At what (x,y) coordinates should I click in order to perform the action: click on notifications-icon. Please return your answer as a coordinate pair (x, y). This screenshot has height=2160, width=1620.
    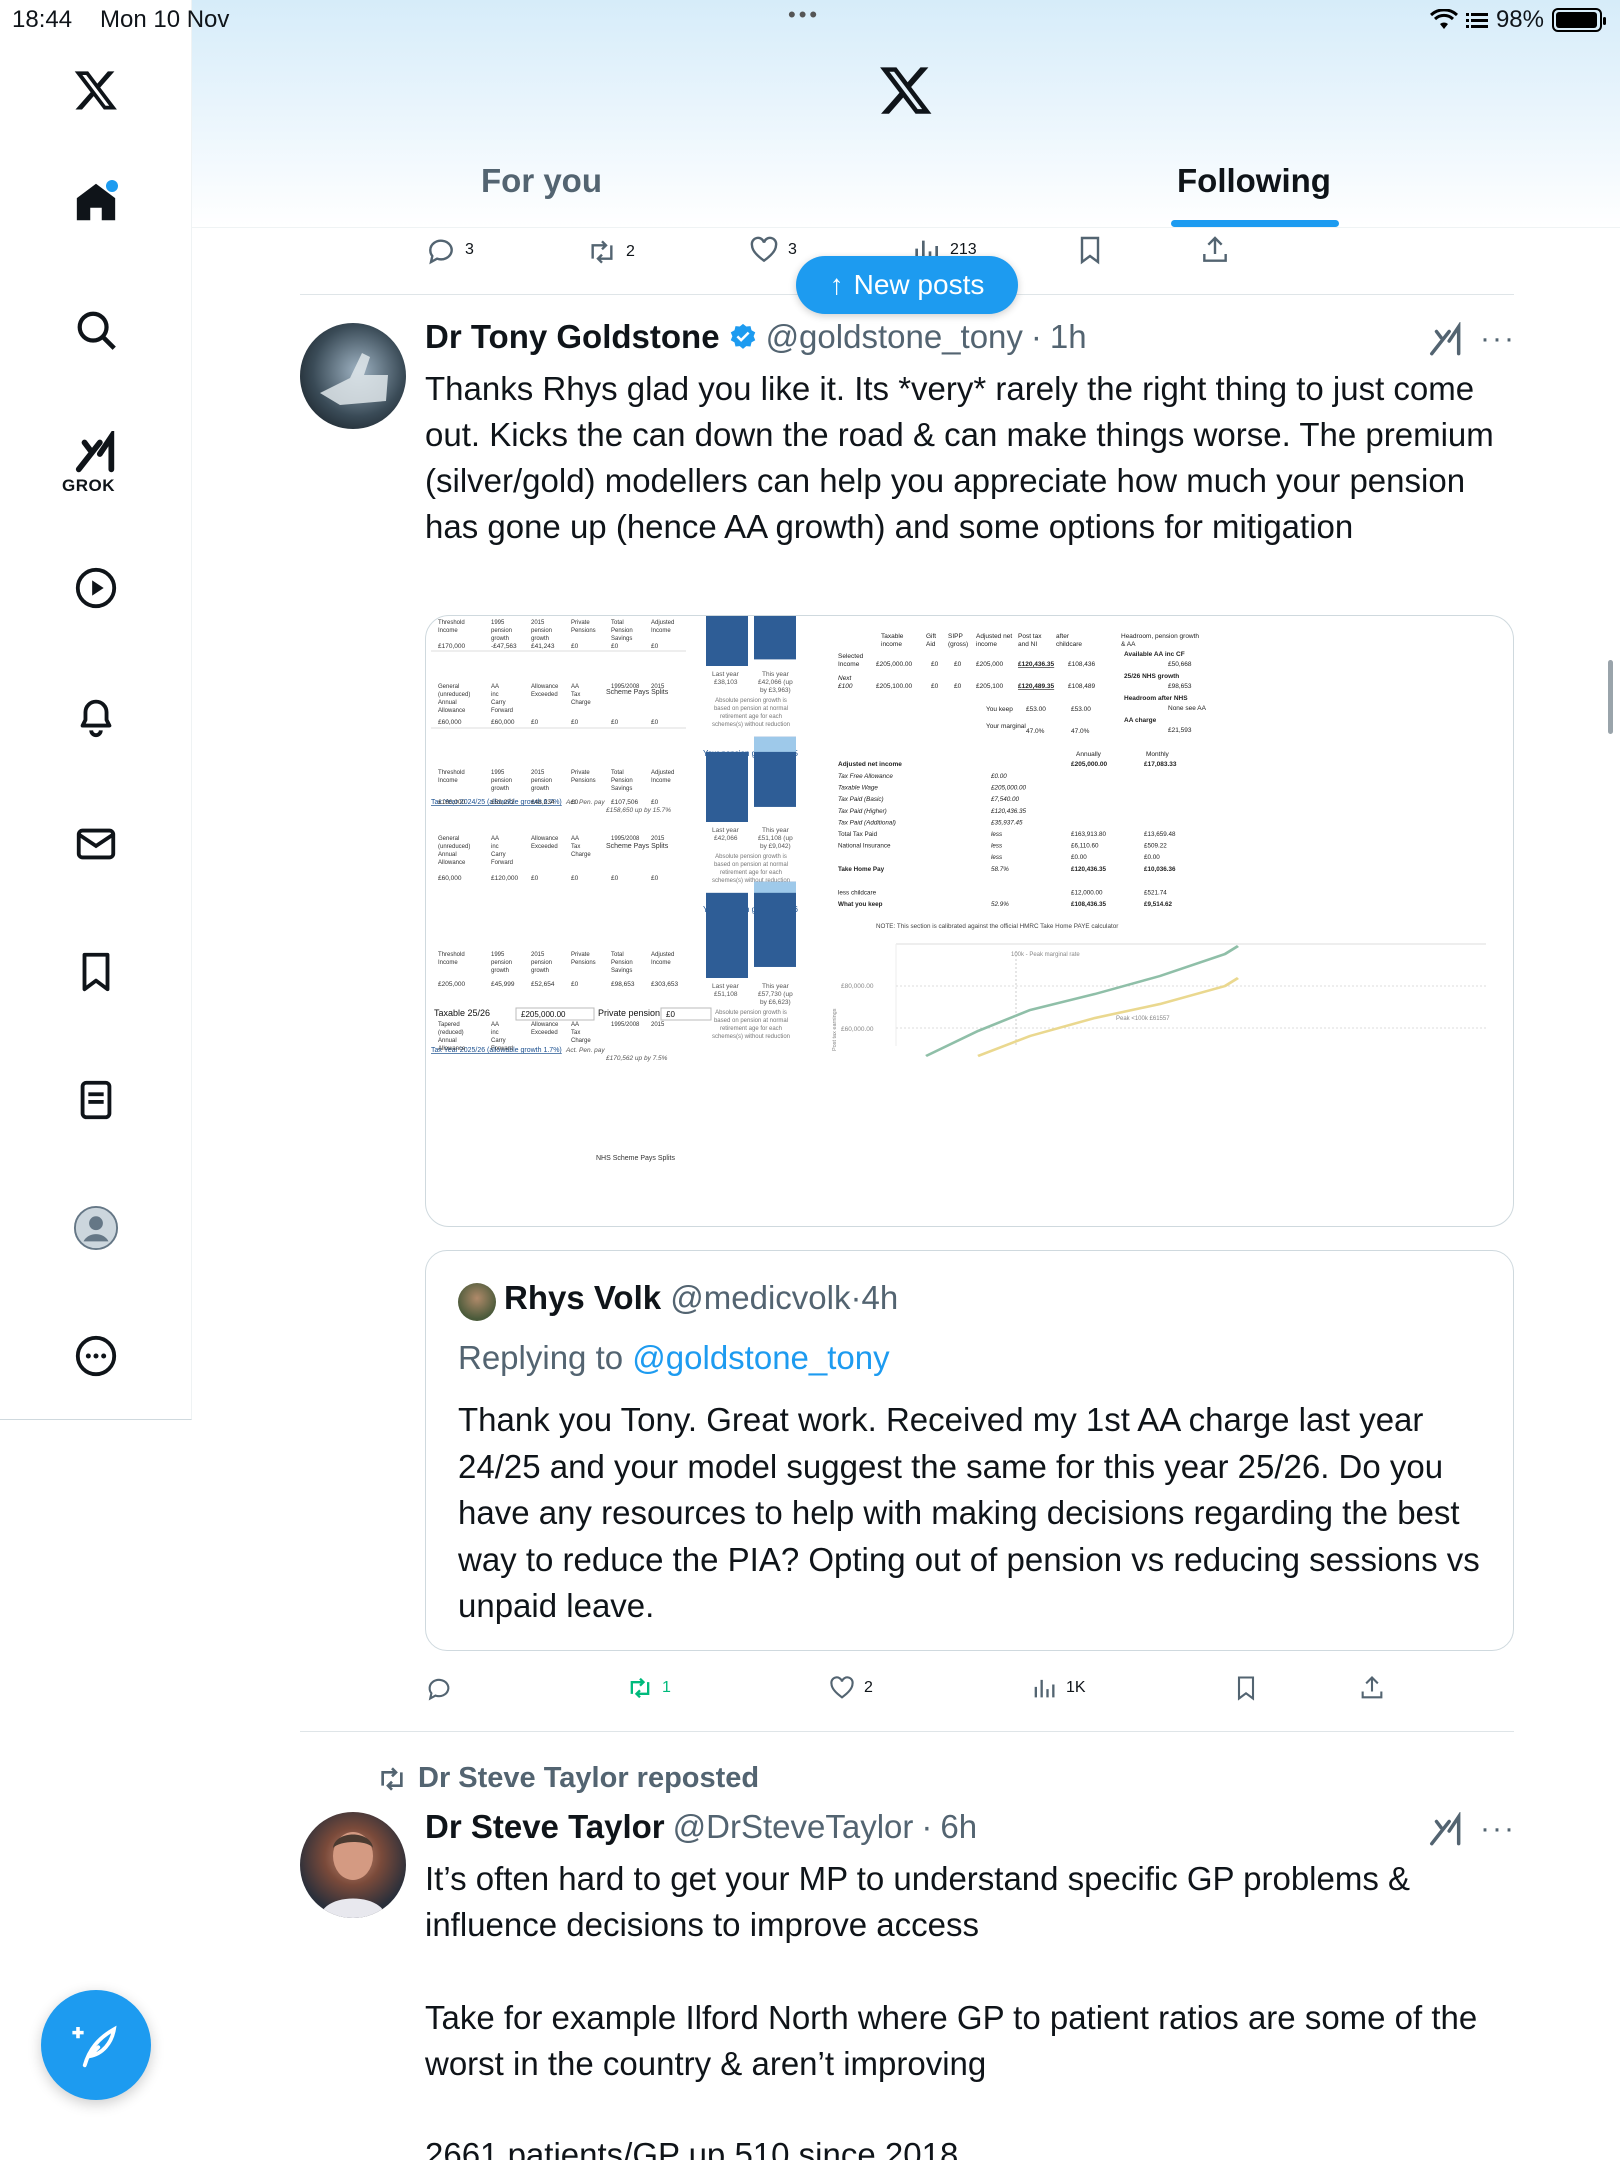
    Looking at the image, I should click on (96, 716).